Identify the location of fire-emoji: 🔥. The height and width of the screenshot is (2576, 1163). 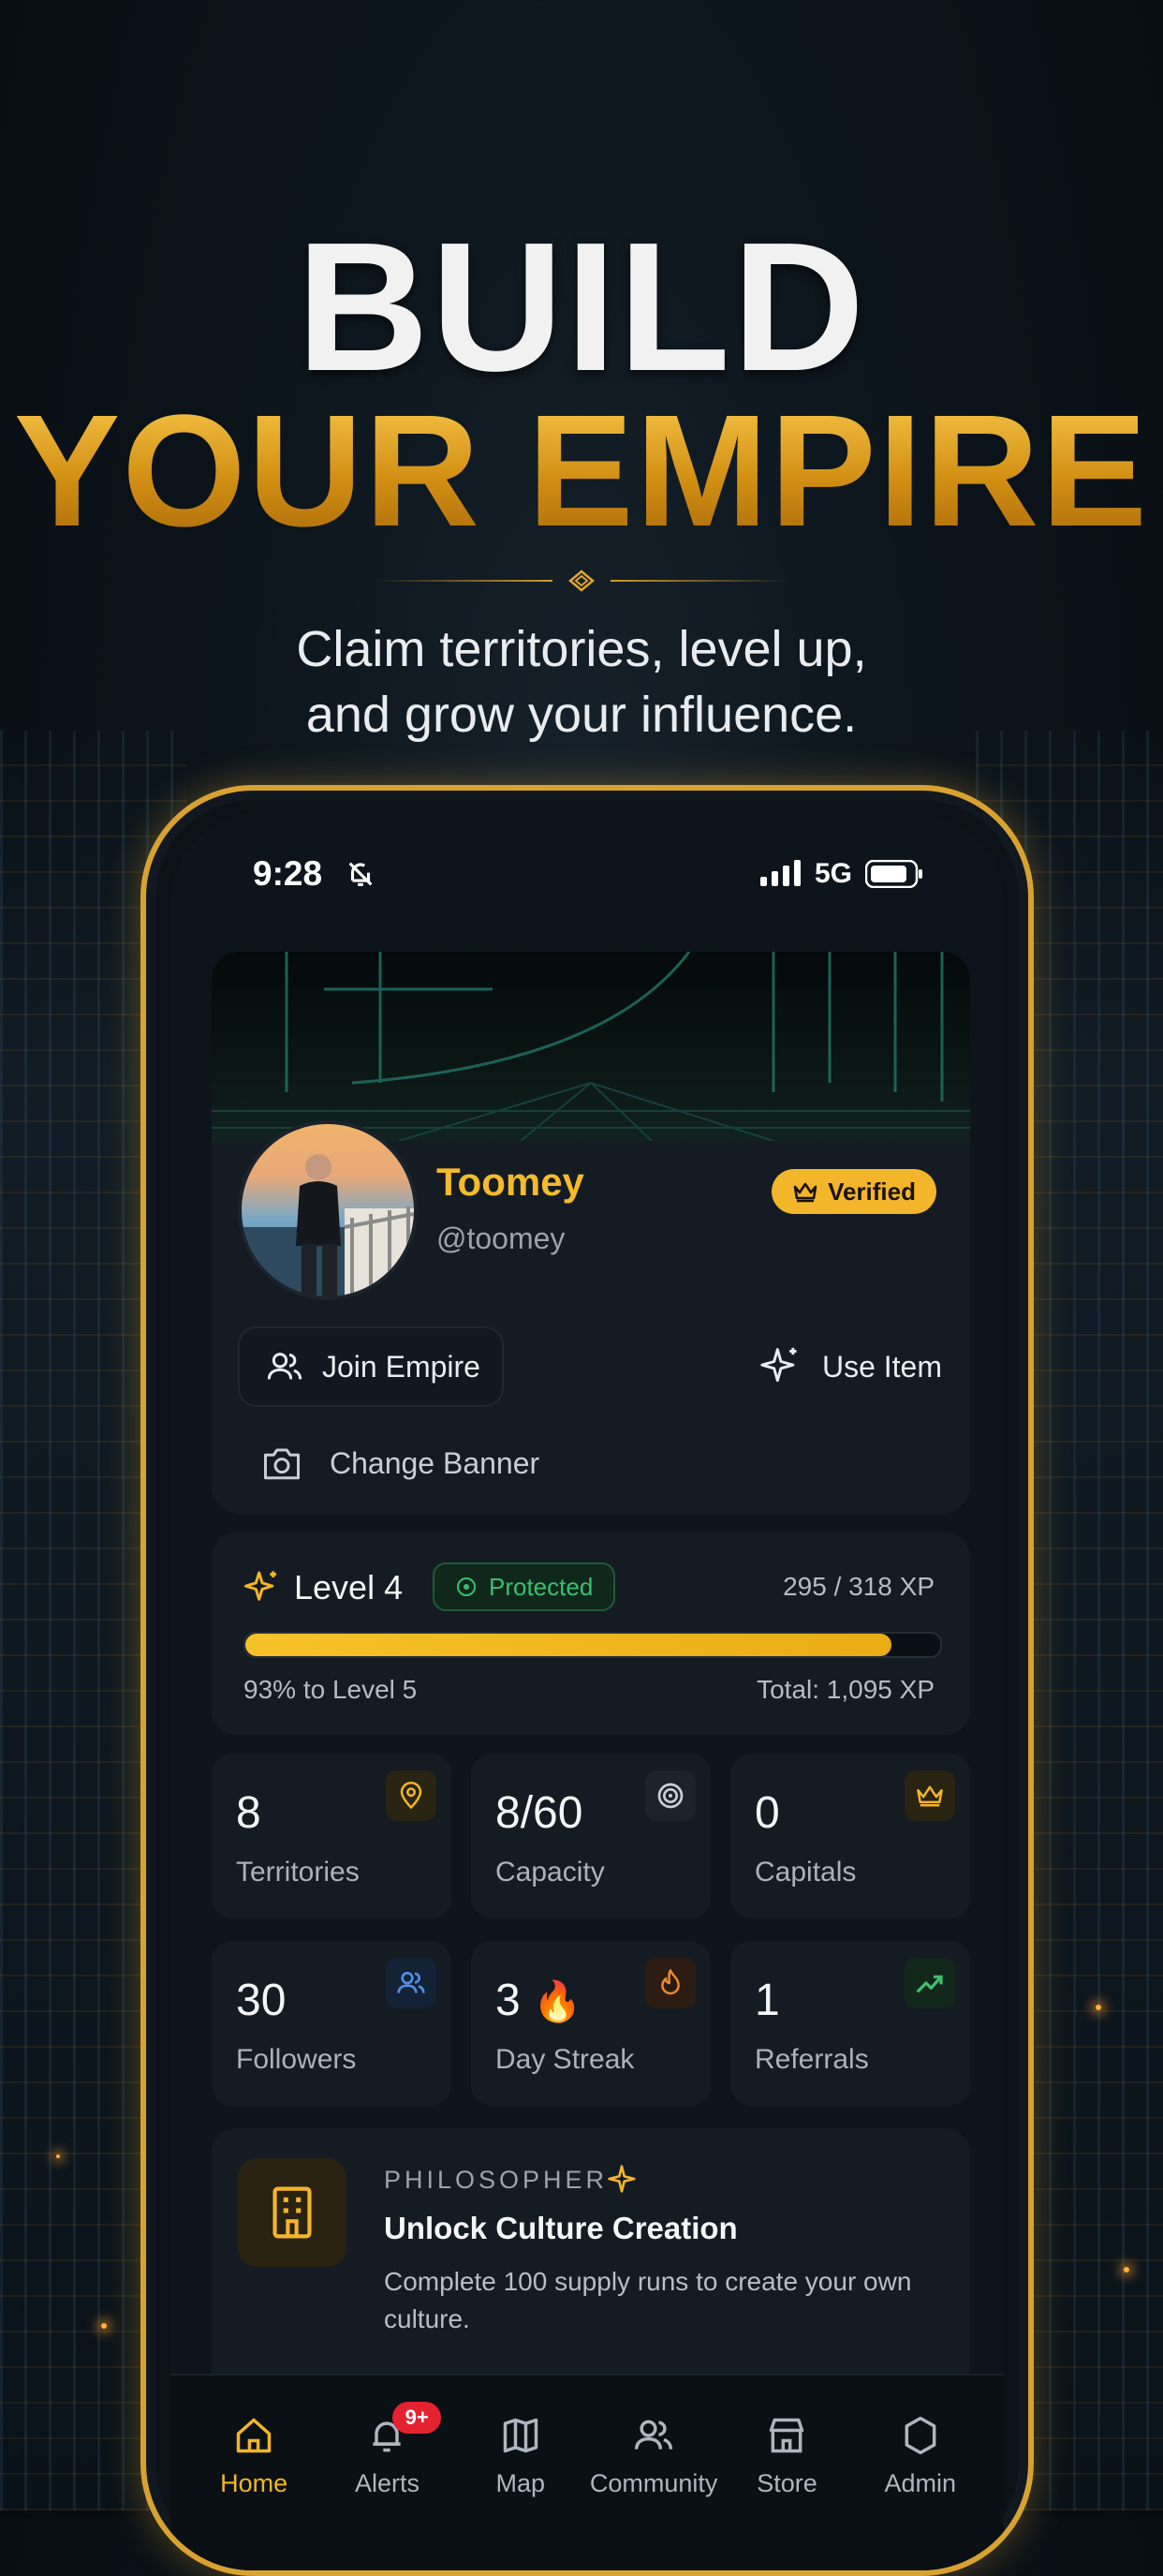
(557, 2001).